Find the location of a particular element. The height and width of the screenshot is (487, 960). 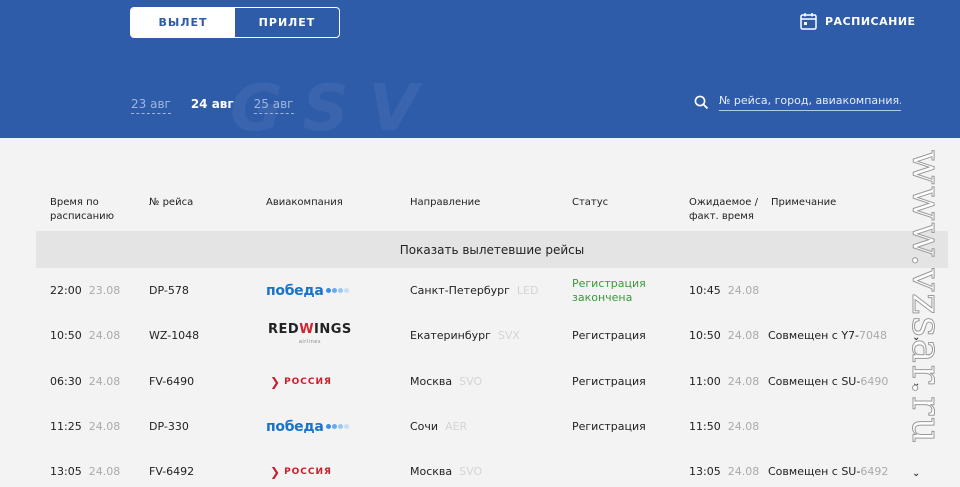

calendar-icon is located at coordinates (808, 21).